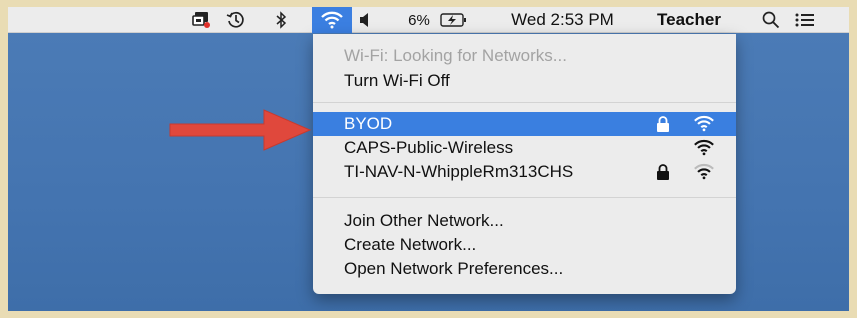 The width and height of the screenshot is (857, 318). I want to click on network-item-byod: BYOD, so click(524, 124).